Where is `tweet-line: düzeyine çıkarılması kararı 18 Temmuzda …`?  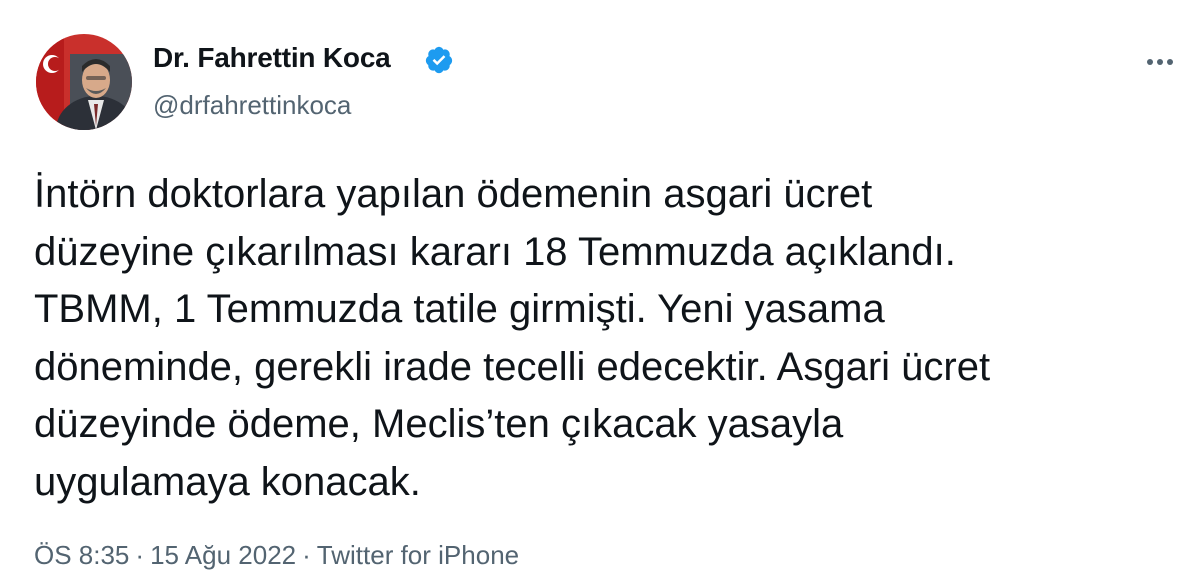 tweet-line: düzeyine çıkarılması kararı 18 Temmuzda … is located at coordinates (495, 251).